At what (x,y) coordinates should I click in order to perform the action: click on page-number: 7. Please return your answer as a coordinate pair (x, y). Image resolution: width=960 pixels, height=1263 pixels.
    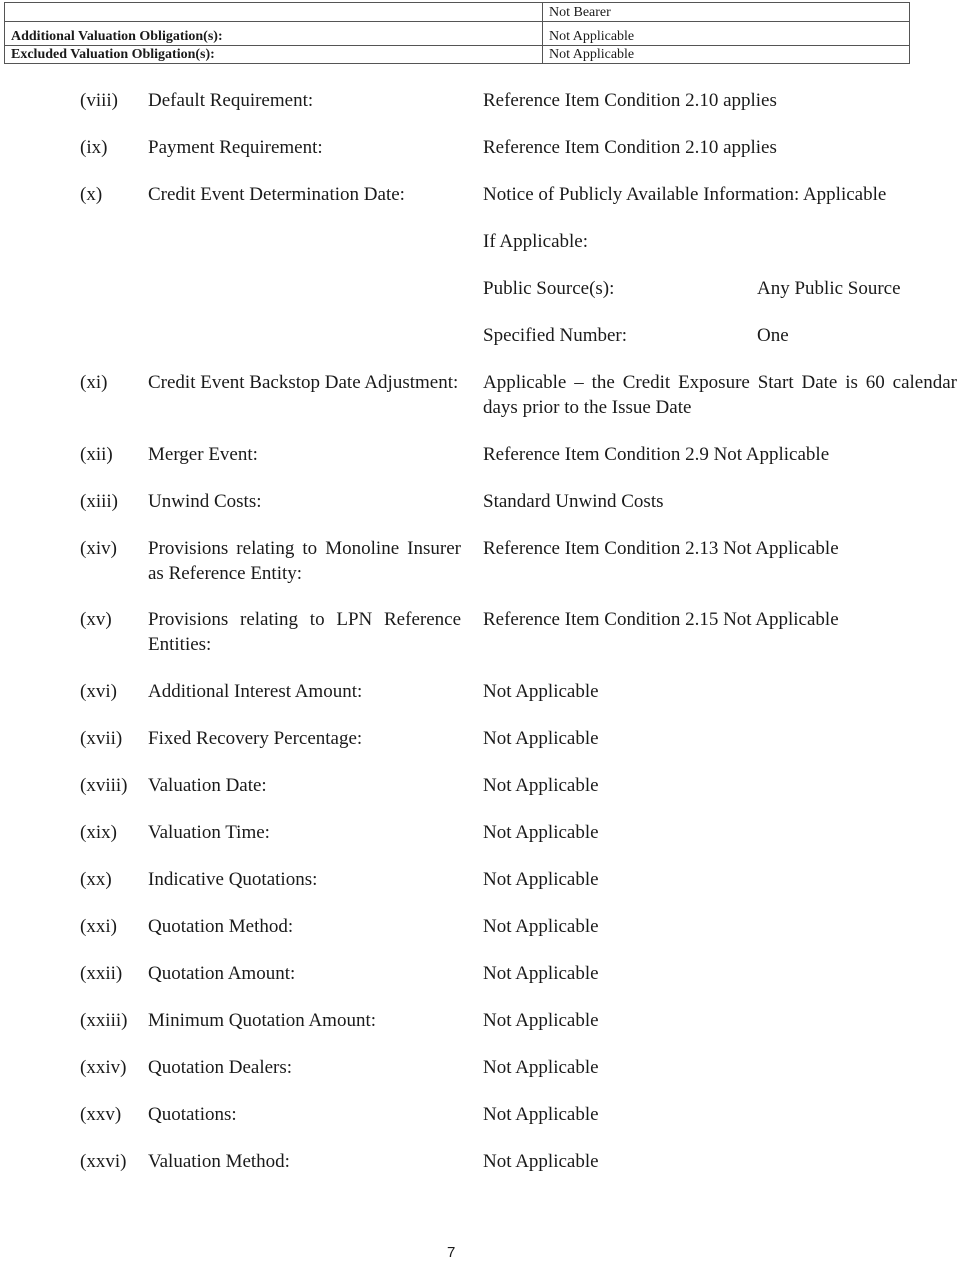
    Looking at the image, I should click on (451, 1252).